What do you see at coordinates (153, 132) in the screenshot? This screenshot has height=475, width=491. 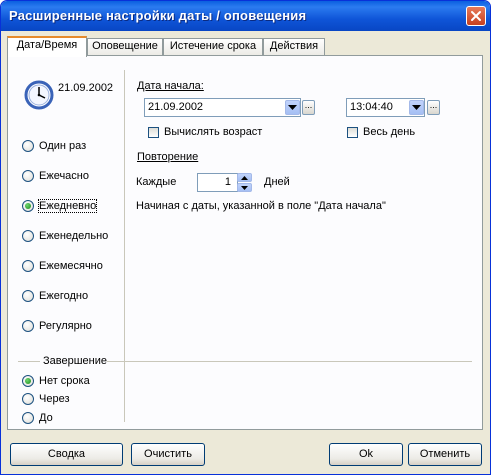 I see `calc-age-checkbox` at bounding box center [153, 132].